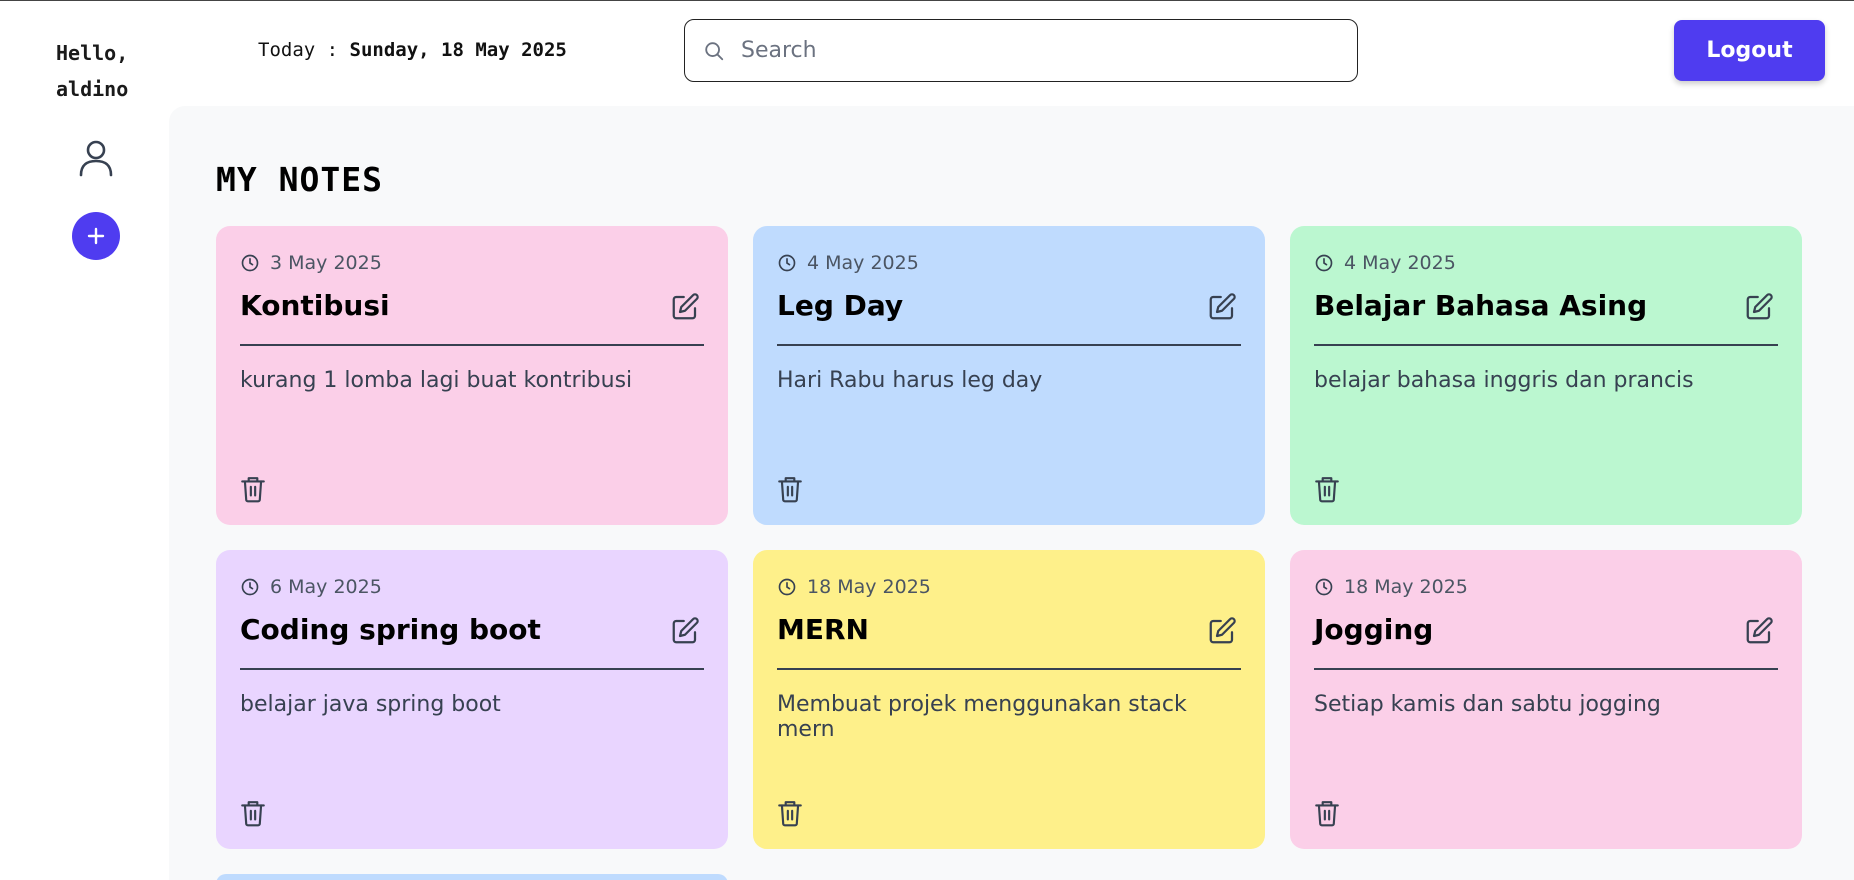  I want to click on note-title: Kontibusi, so click(315, 305).